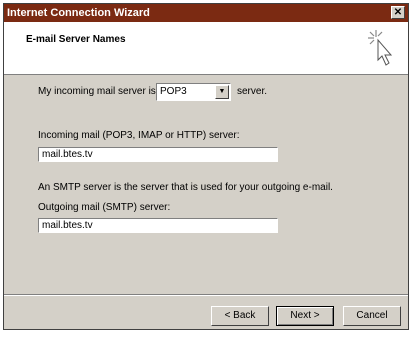  What do you see at coordinates (78, 13) in the screenshot?
I see `window-title: Internet Connection Wizard` at bounding box center [78, 13].